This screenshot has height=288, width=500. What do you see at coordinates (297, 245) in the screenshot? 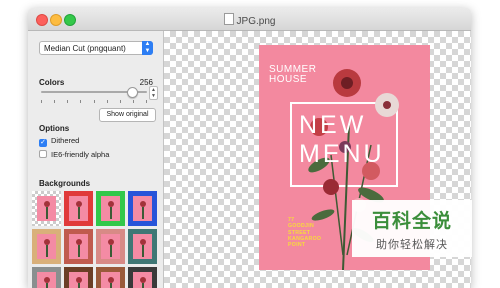
I see `poster-address-line: POINT` at bounding box center [297, 245].